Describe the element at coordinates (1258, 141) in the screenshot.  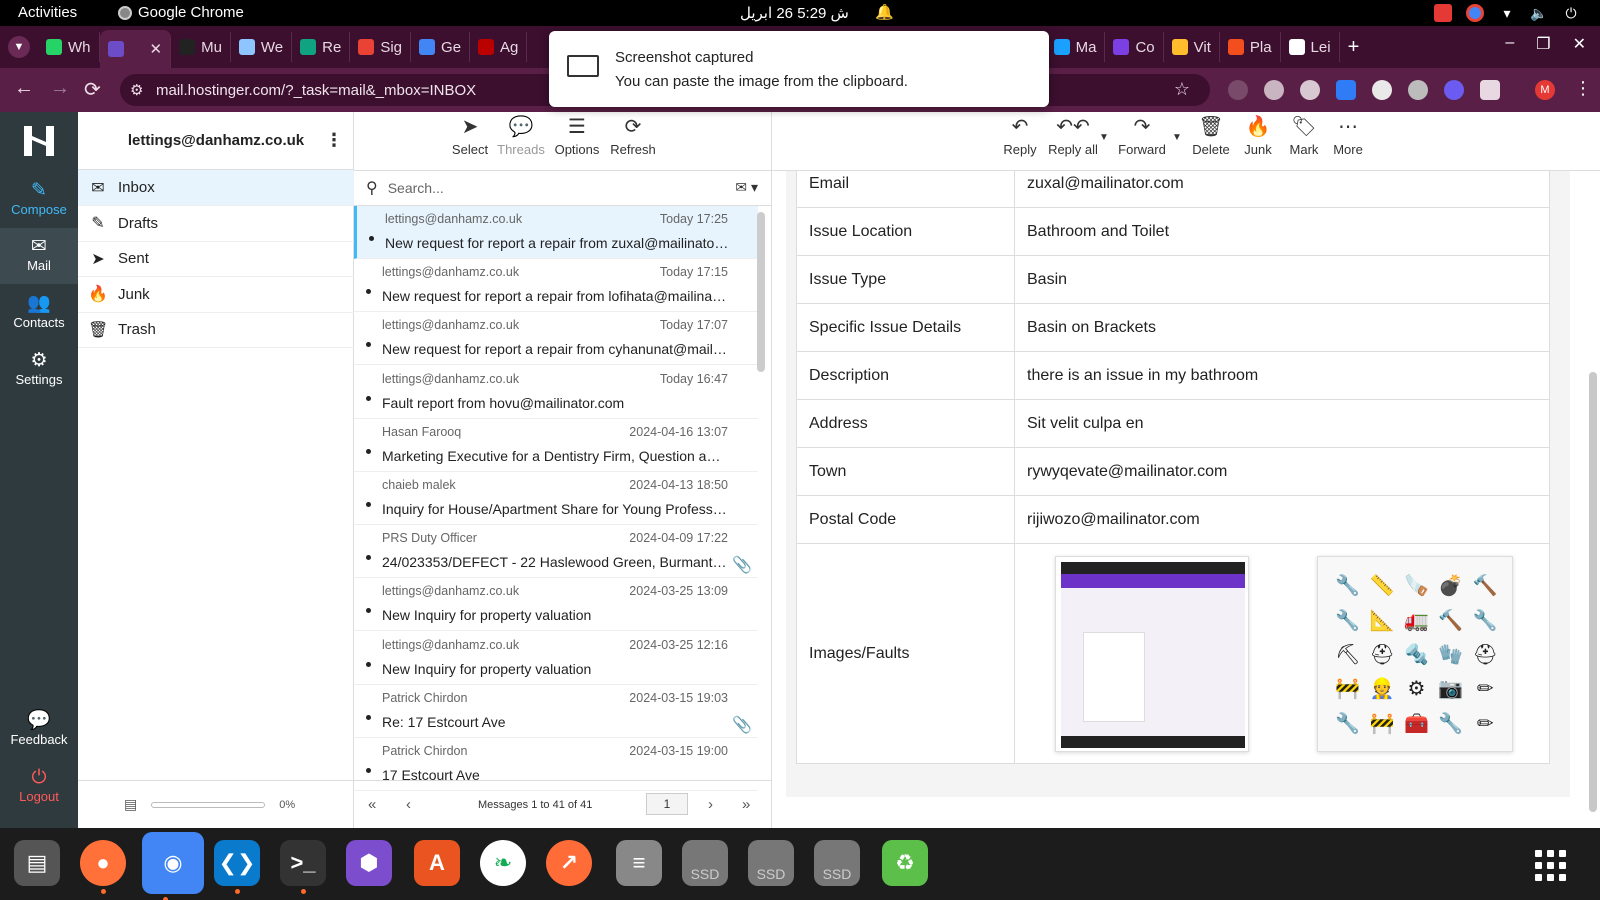
I see `junk-button: 🔥 Junk` at that location.